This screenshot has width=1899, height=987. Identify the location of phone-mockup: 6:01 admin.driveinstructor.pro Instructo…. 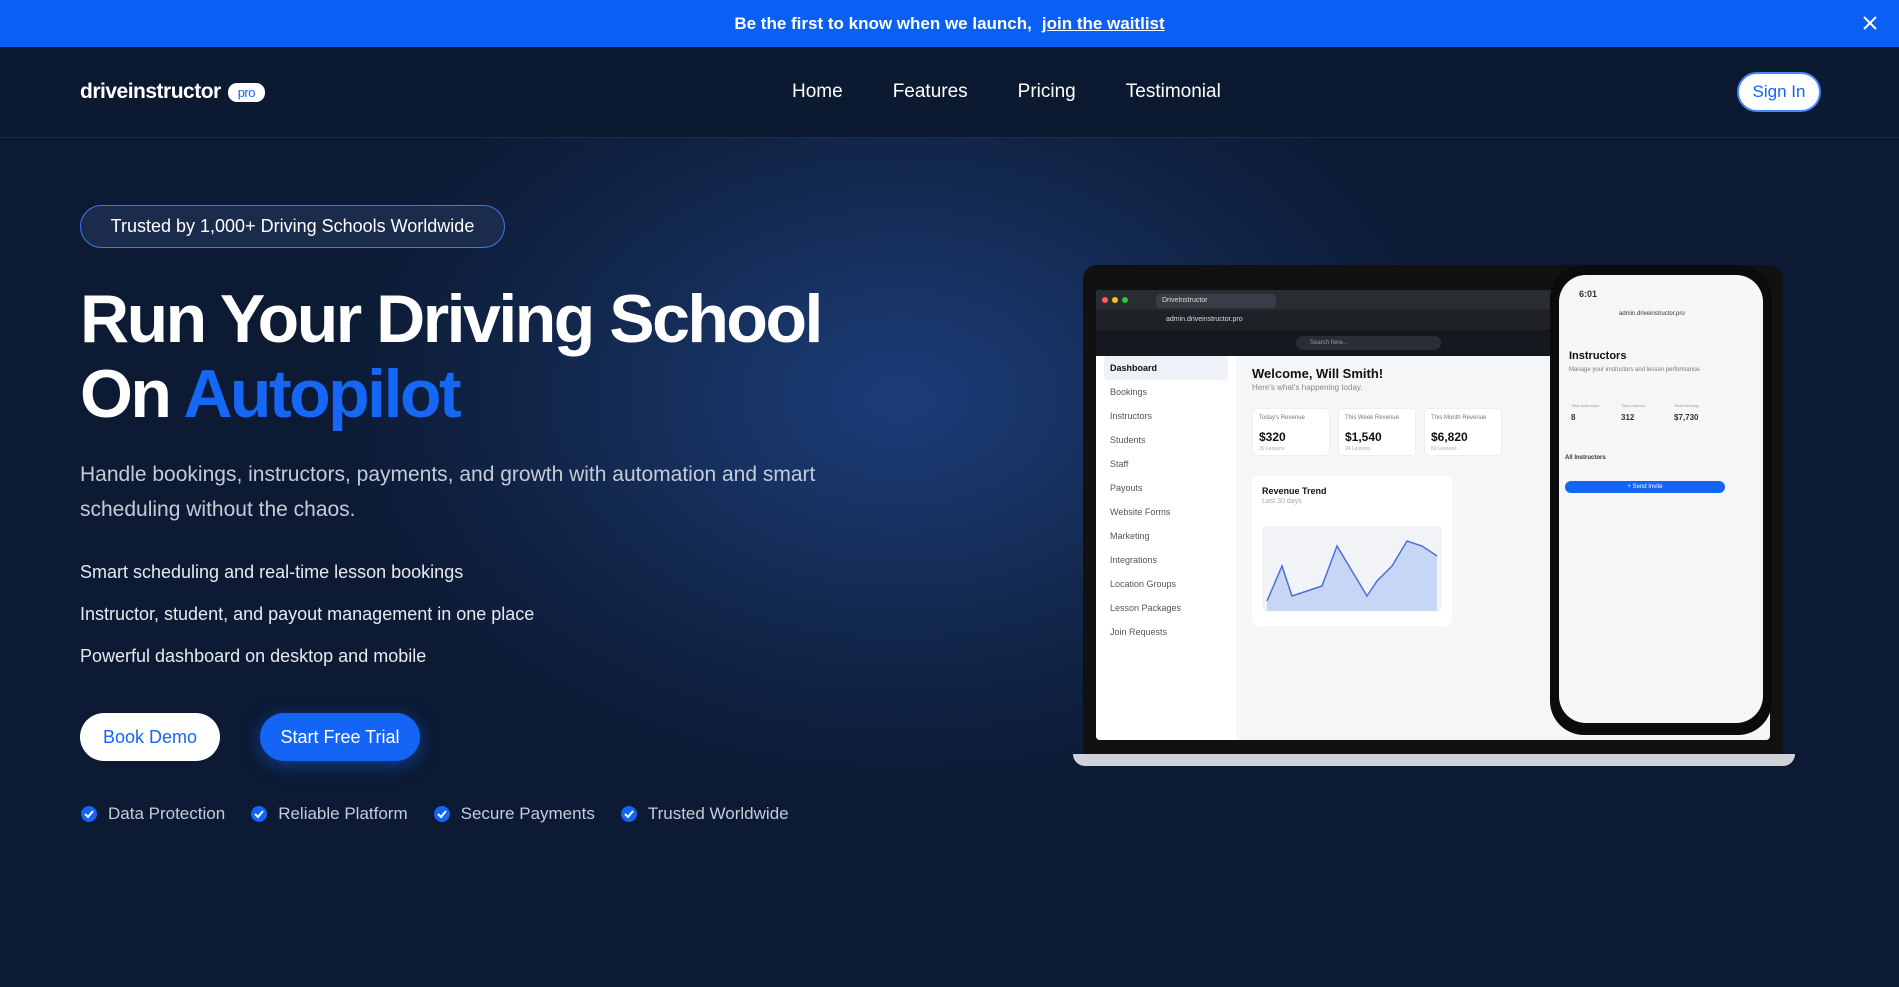
(1661, 500).